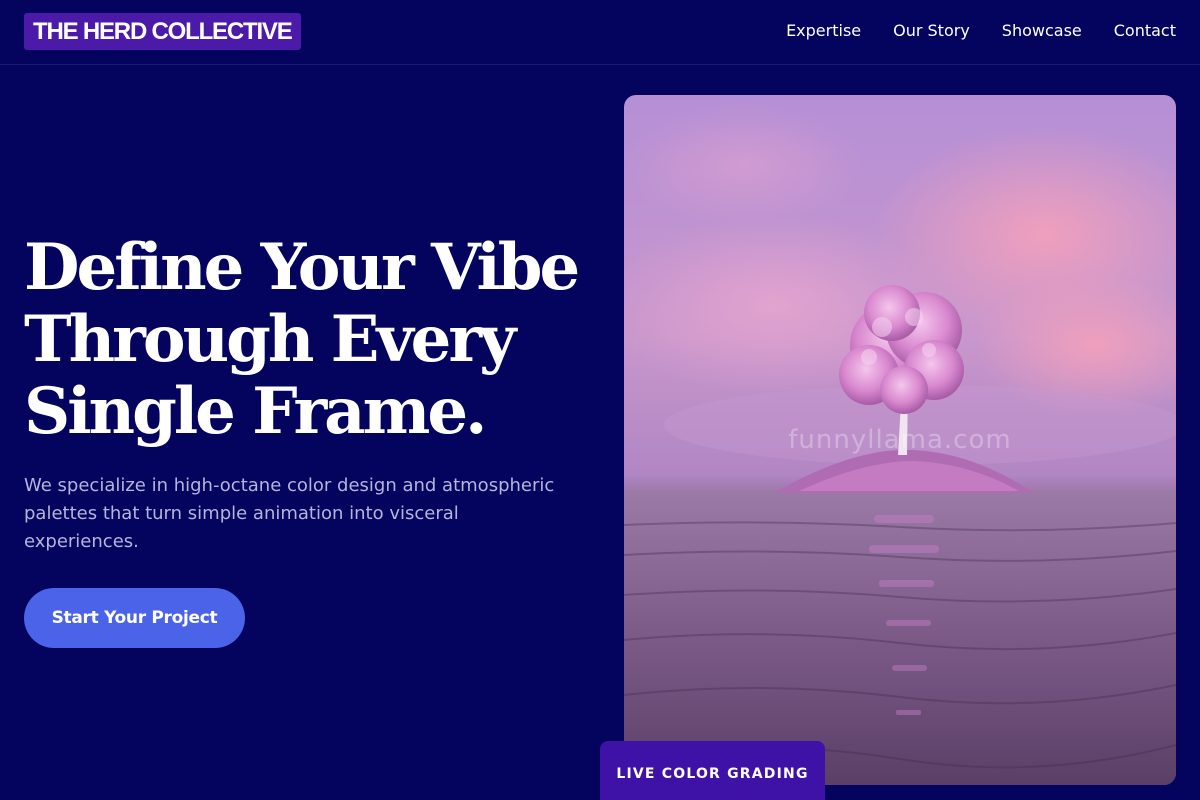 This screenshot has height=800, width=1200. I want to click on nav-link-showcase: Showcase, so click(1042, 31).